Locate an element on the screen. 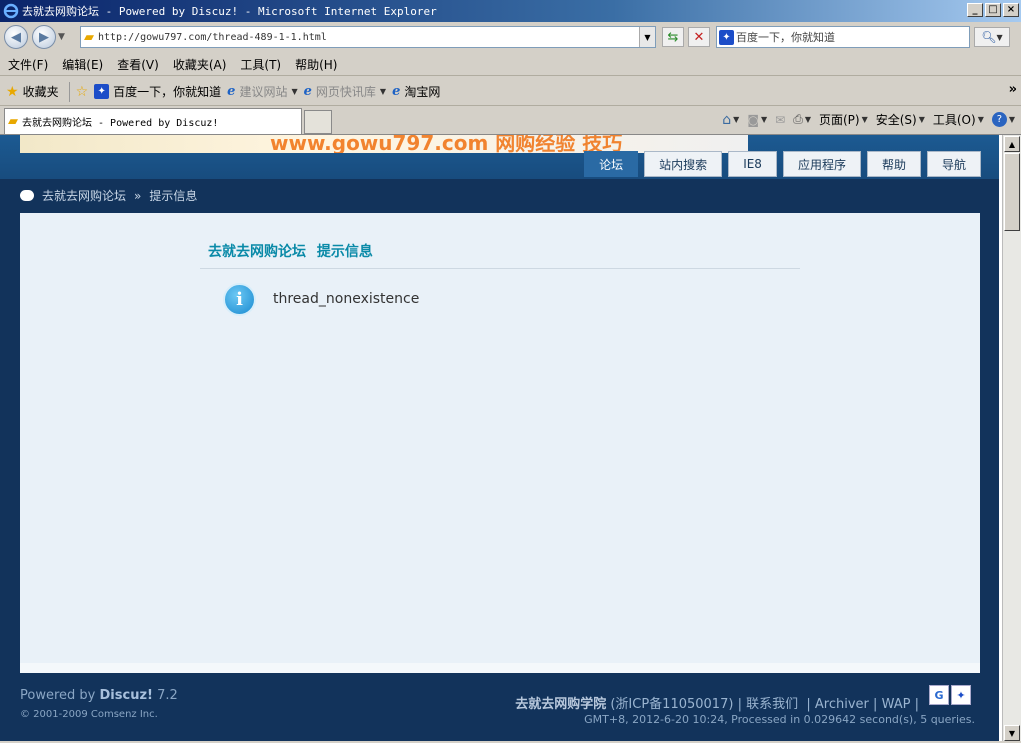 This screenshot has height=743, width=1021. fav-item-web-slices: e 网页快讯库 ▼ is located at coordinates (345, 91).